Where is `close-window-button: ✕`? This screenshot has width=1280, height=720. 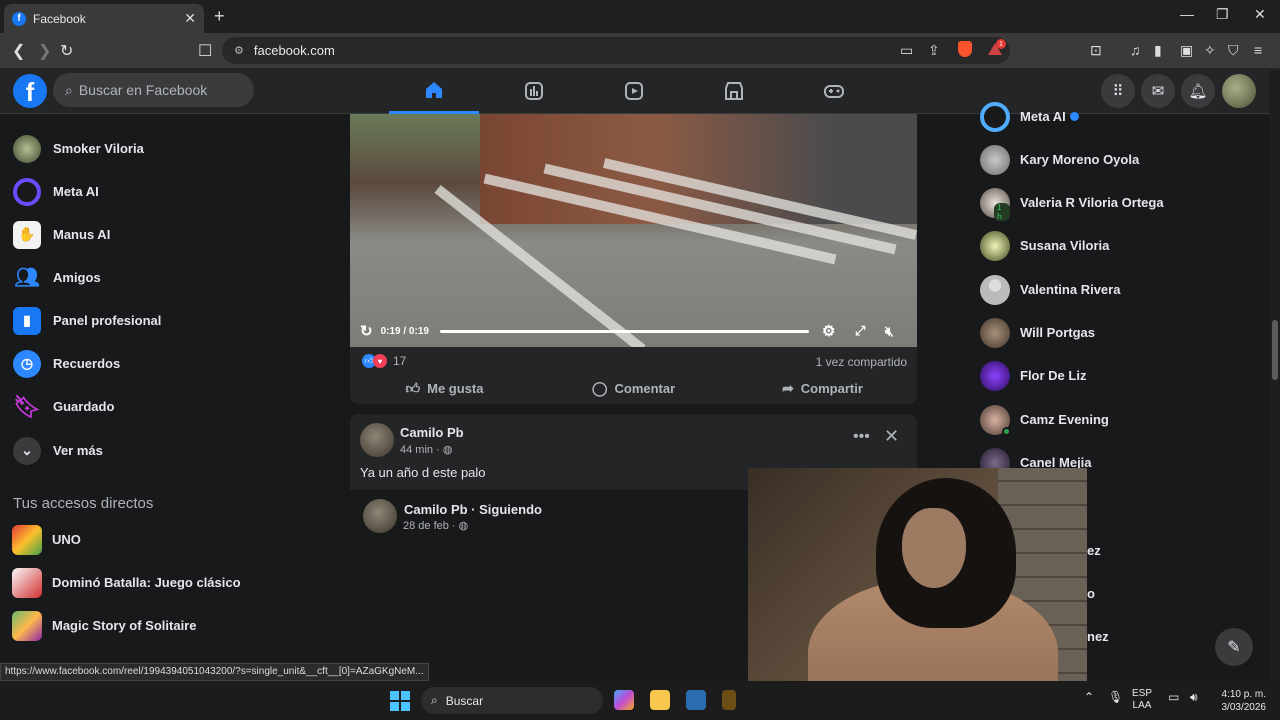
close-window-button: ✕ is located at coordinates (1260, 14).